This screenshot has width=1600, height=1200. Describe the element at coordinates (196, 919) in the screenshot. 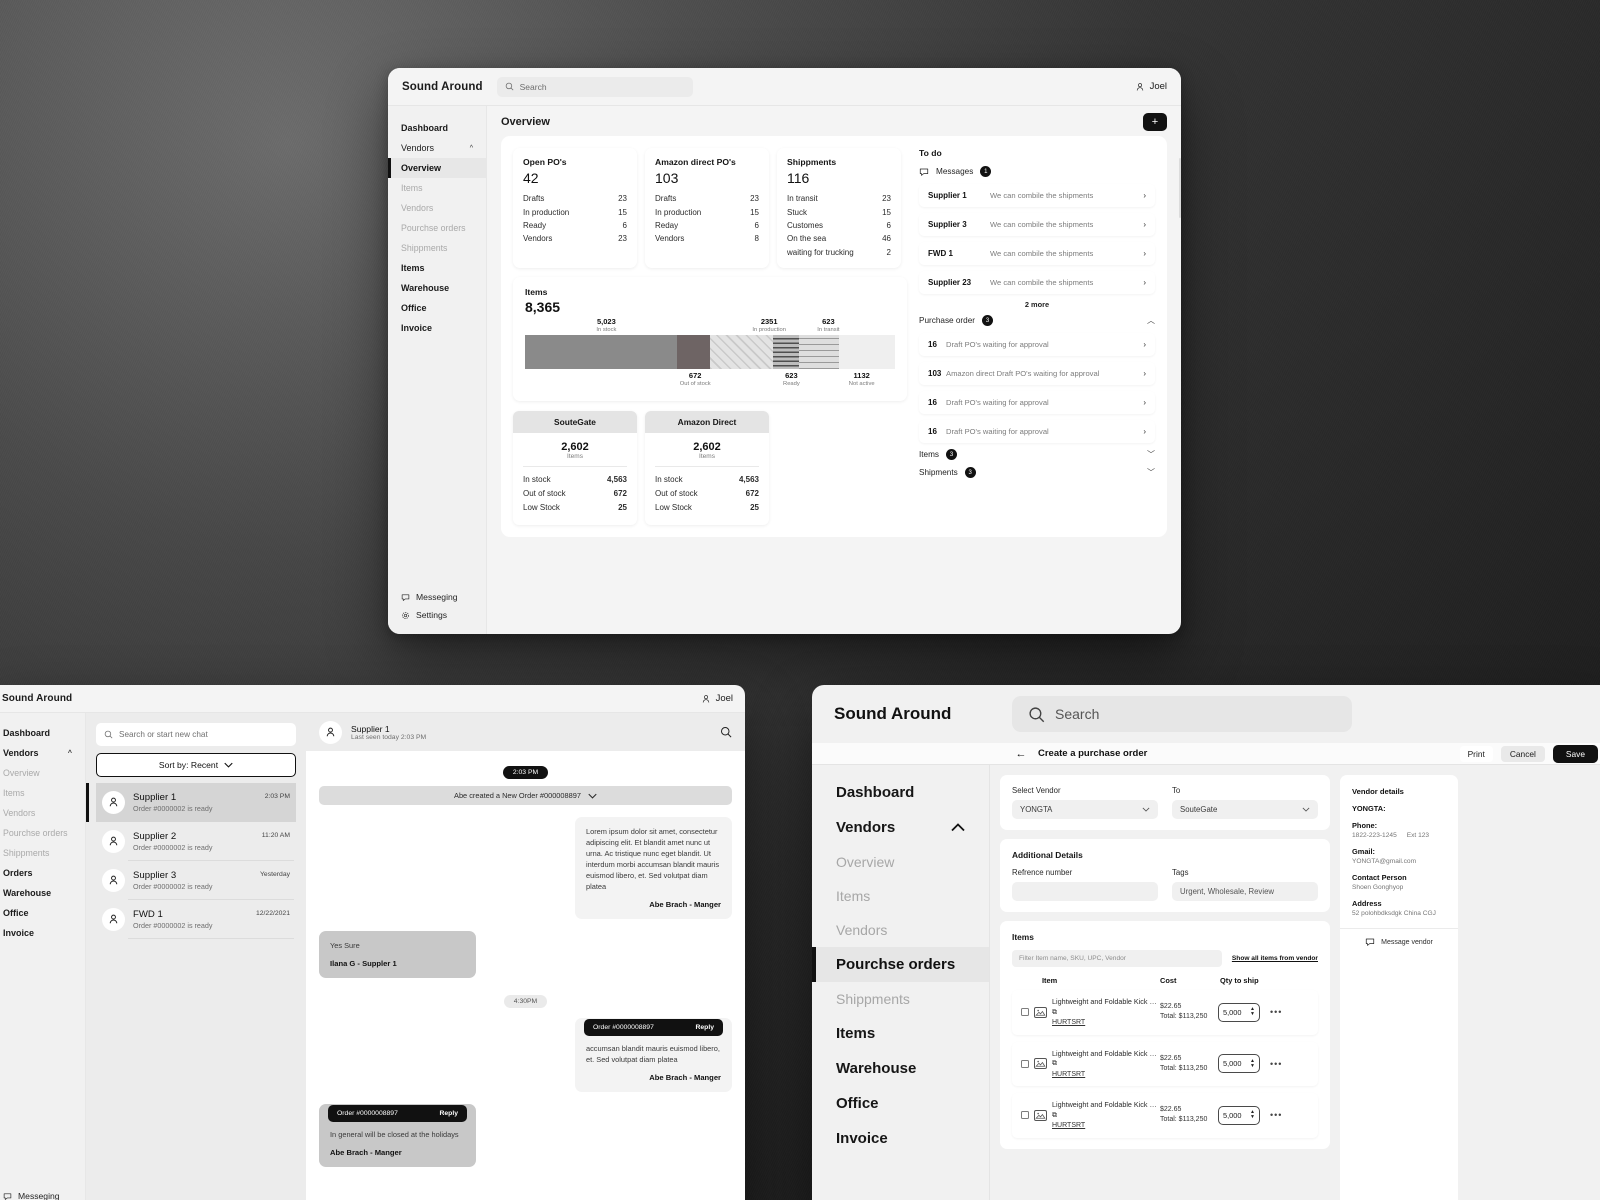

I see `list-item: FWD 1 Order #0000002 is ready 12/22/2021` at that location.